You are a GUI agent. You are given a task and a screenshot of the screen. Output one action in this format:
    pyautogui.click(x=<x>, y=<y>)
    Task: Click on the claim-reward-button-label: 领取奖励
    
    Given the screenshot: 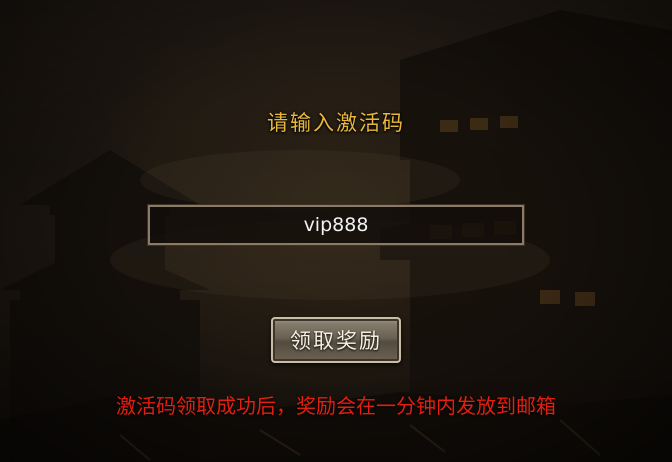 What is the action you would take?
    pyautogui.click(x=336, y=341)
    